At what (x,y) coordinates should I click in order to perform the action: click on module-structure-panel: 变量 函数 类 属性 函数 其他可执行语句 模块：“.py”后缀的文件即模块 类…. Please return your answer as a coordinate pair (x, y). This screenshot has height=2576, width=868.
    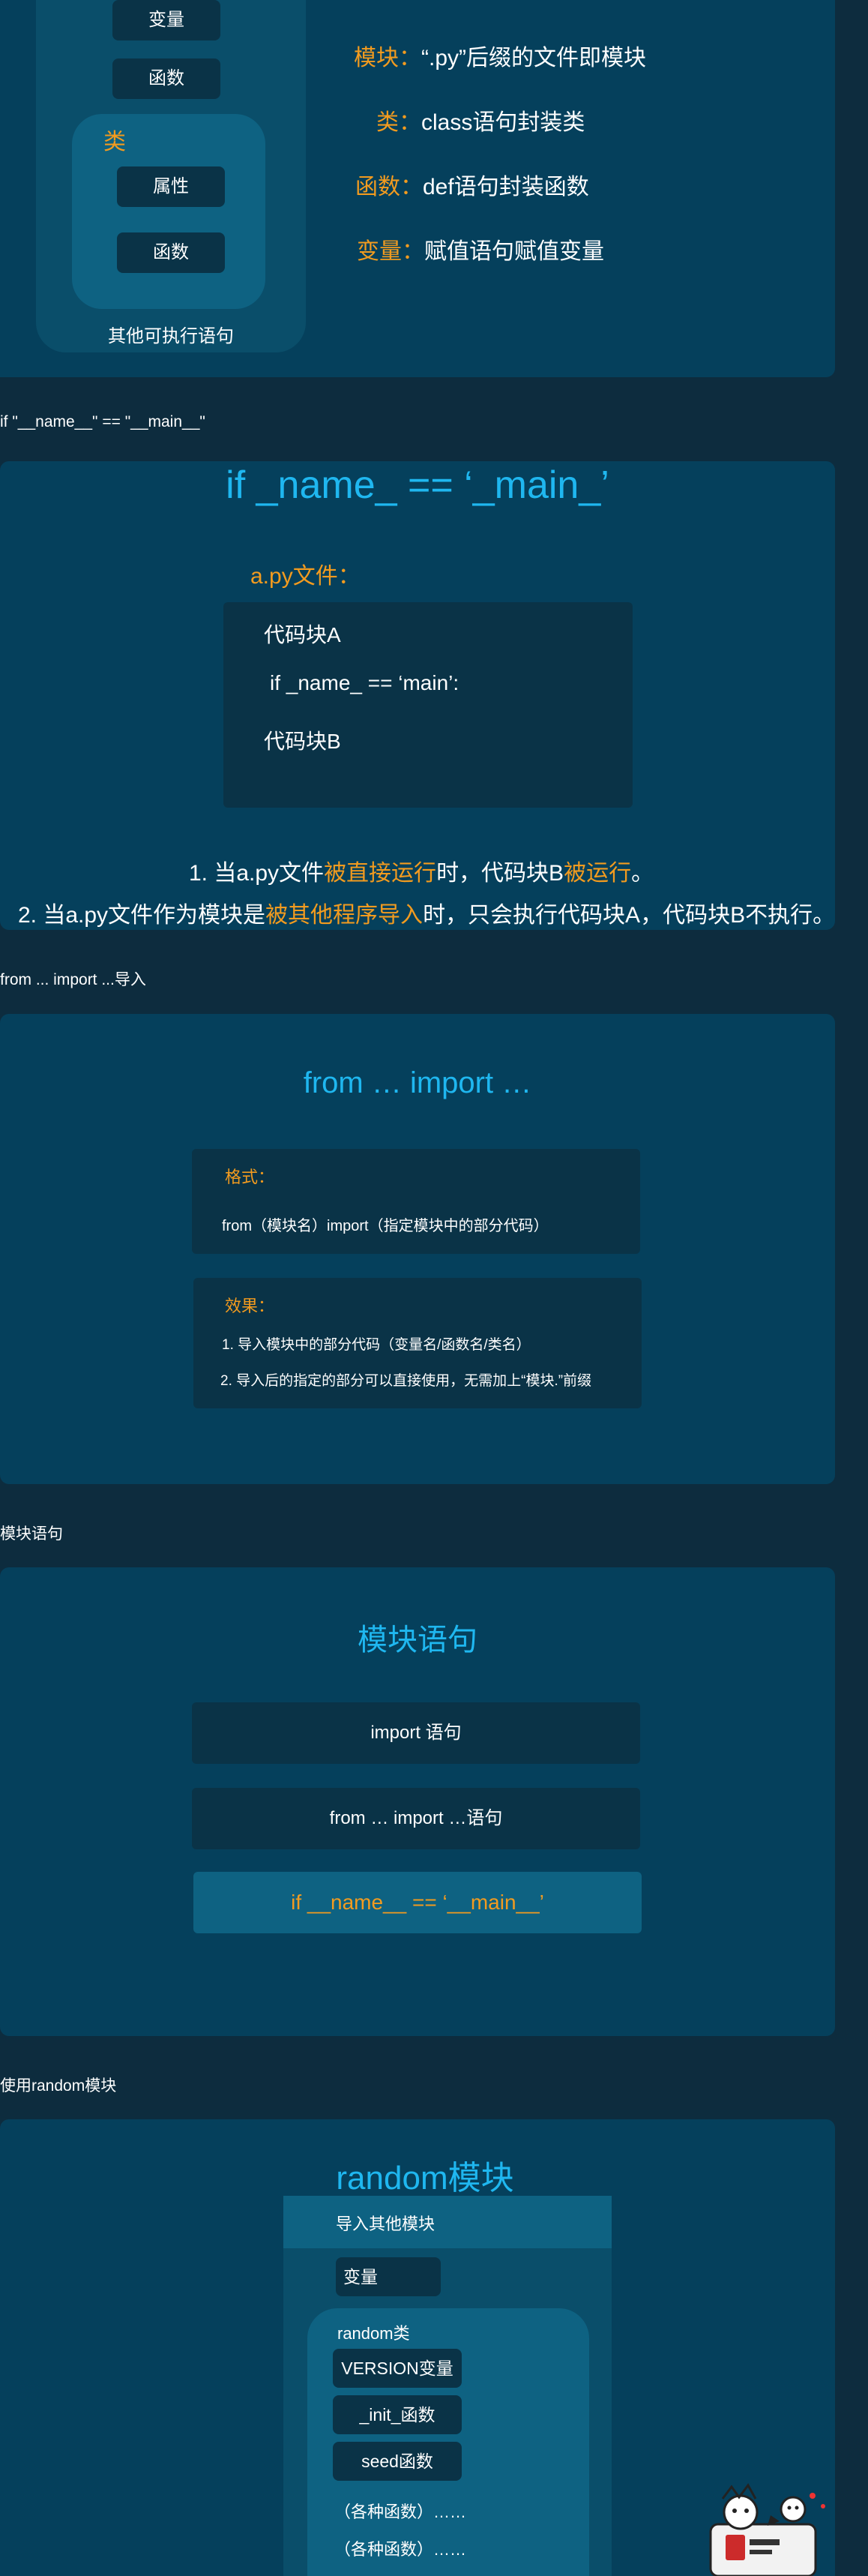
    Looking at the image, I should click on (417, 189).